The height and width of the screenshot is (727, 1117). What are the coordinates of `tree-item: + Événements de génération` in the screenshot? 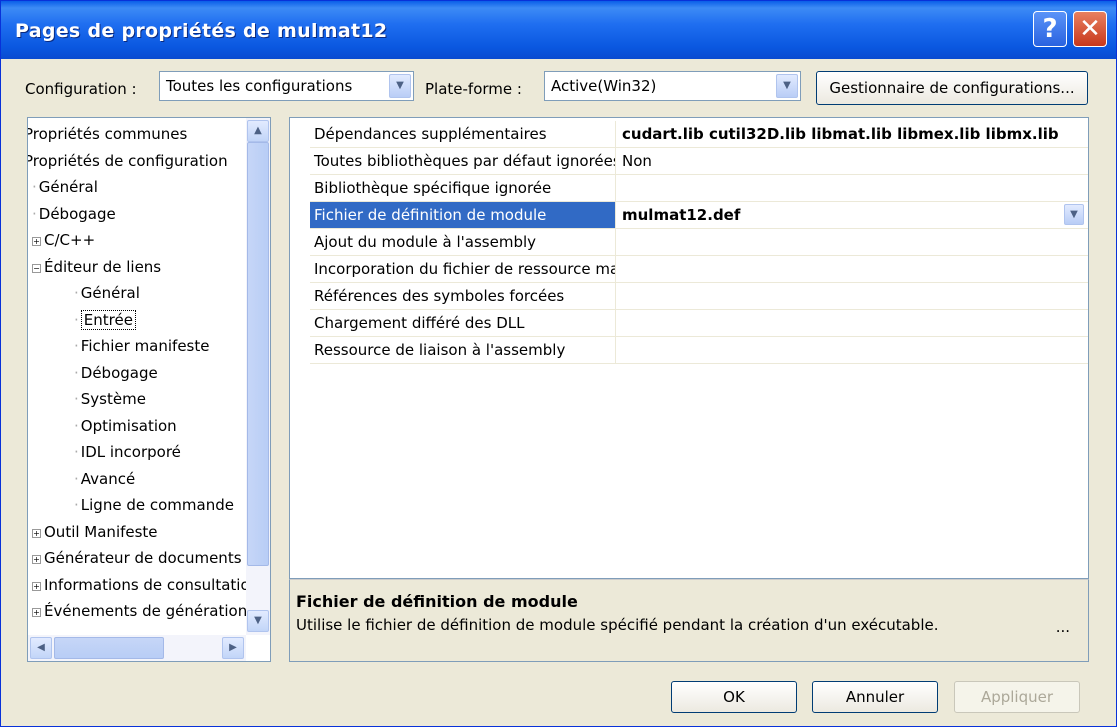 It's located at (139, 611).